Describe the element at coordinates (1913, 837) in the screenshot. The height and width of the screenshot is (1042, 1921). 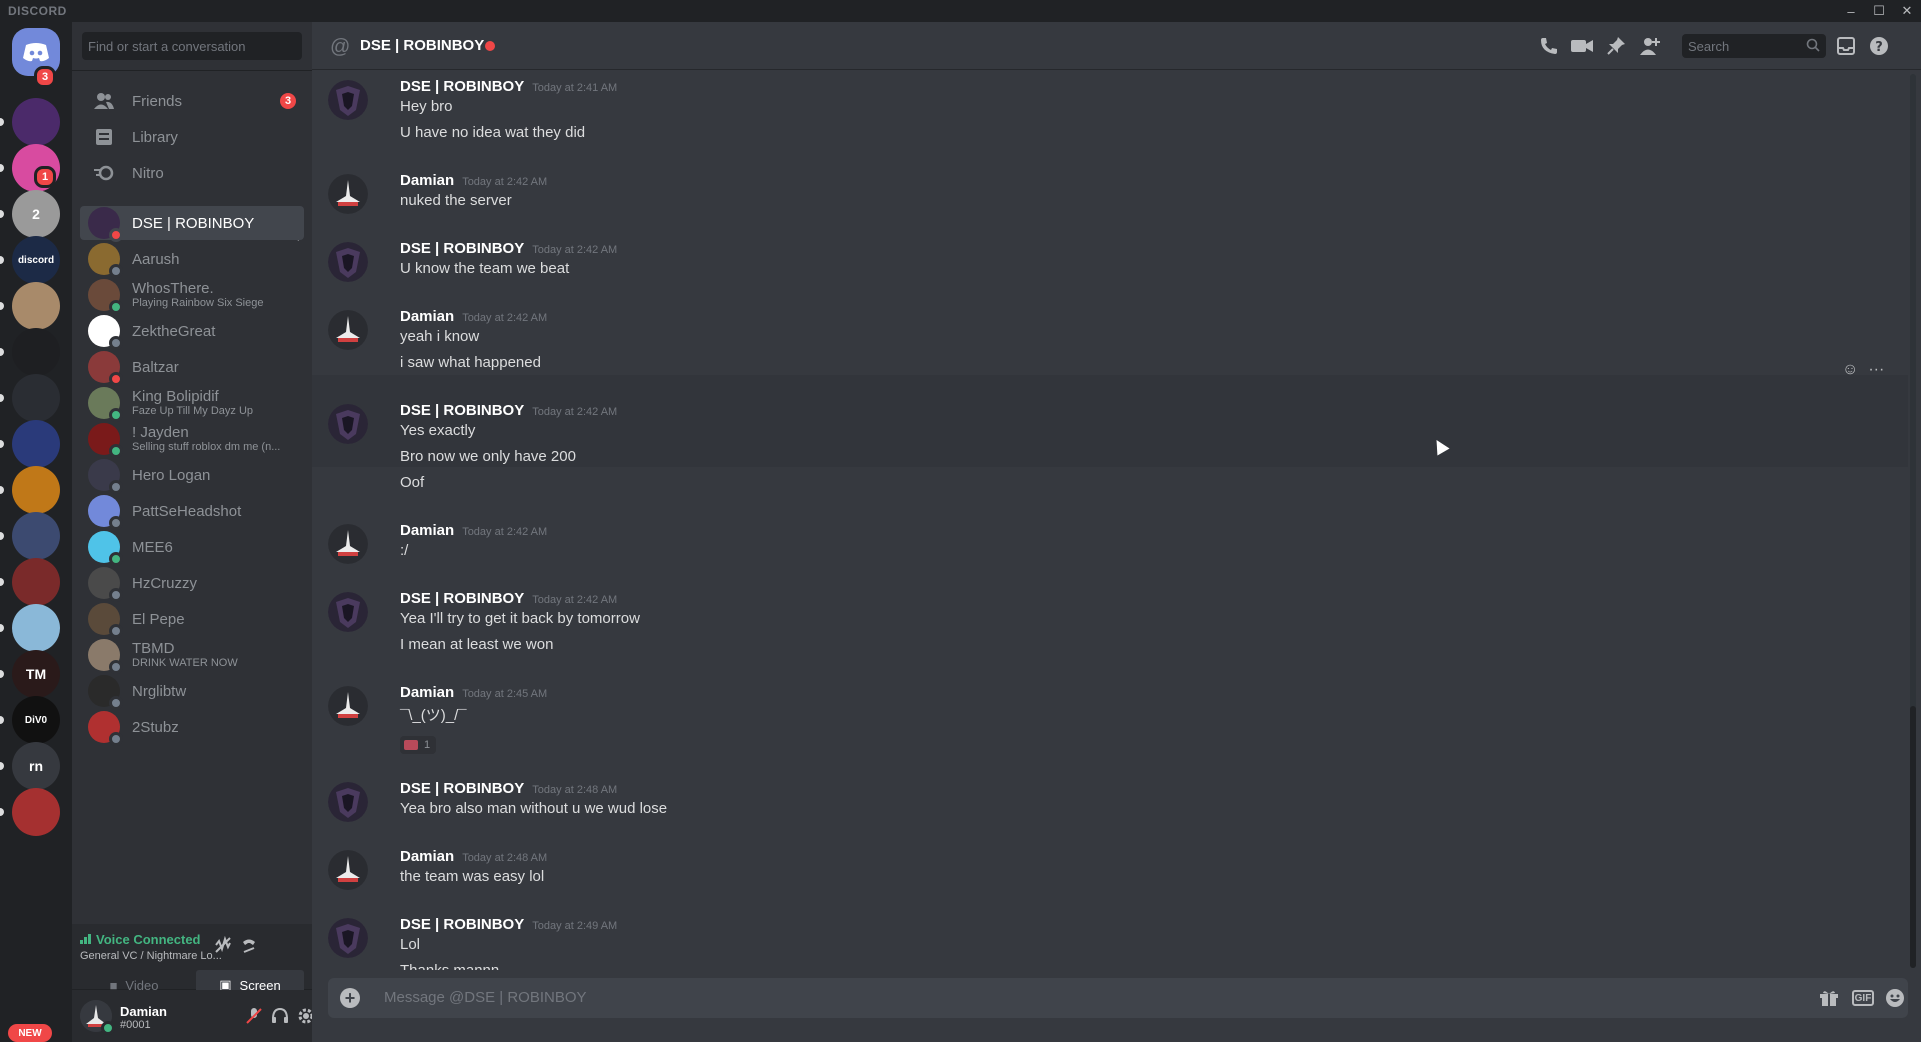
I see `scrollbar-thumb` at that location.